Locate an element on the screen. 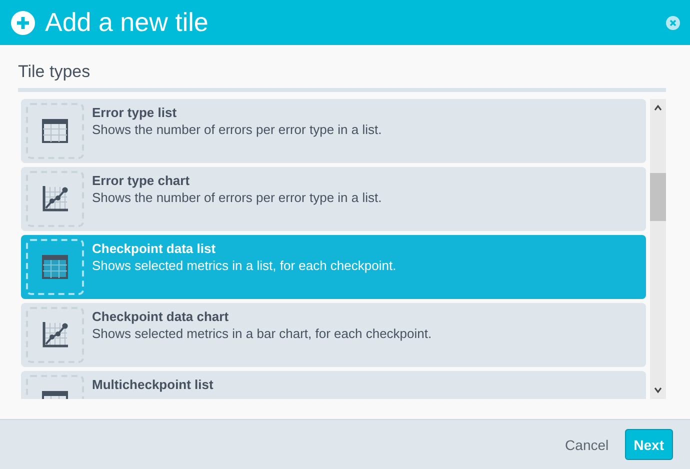  dialog-title: Add a new tile is located at coordinates (127, 22).